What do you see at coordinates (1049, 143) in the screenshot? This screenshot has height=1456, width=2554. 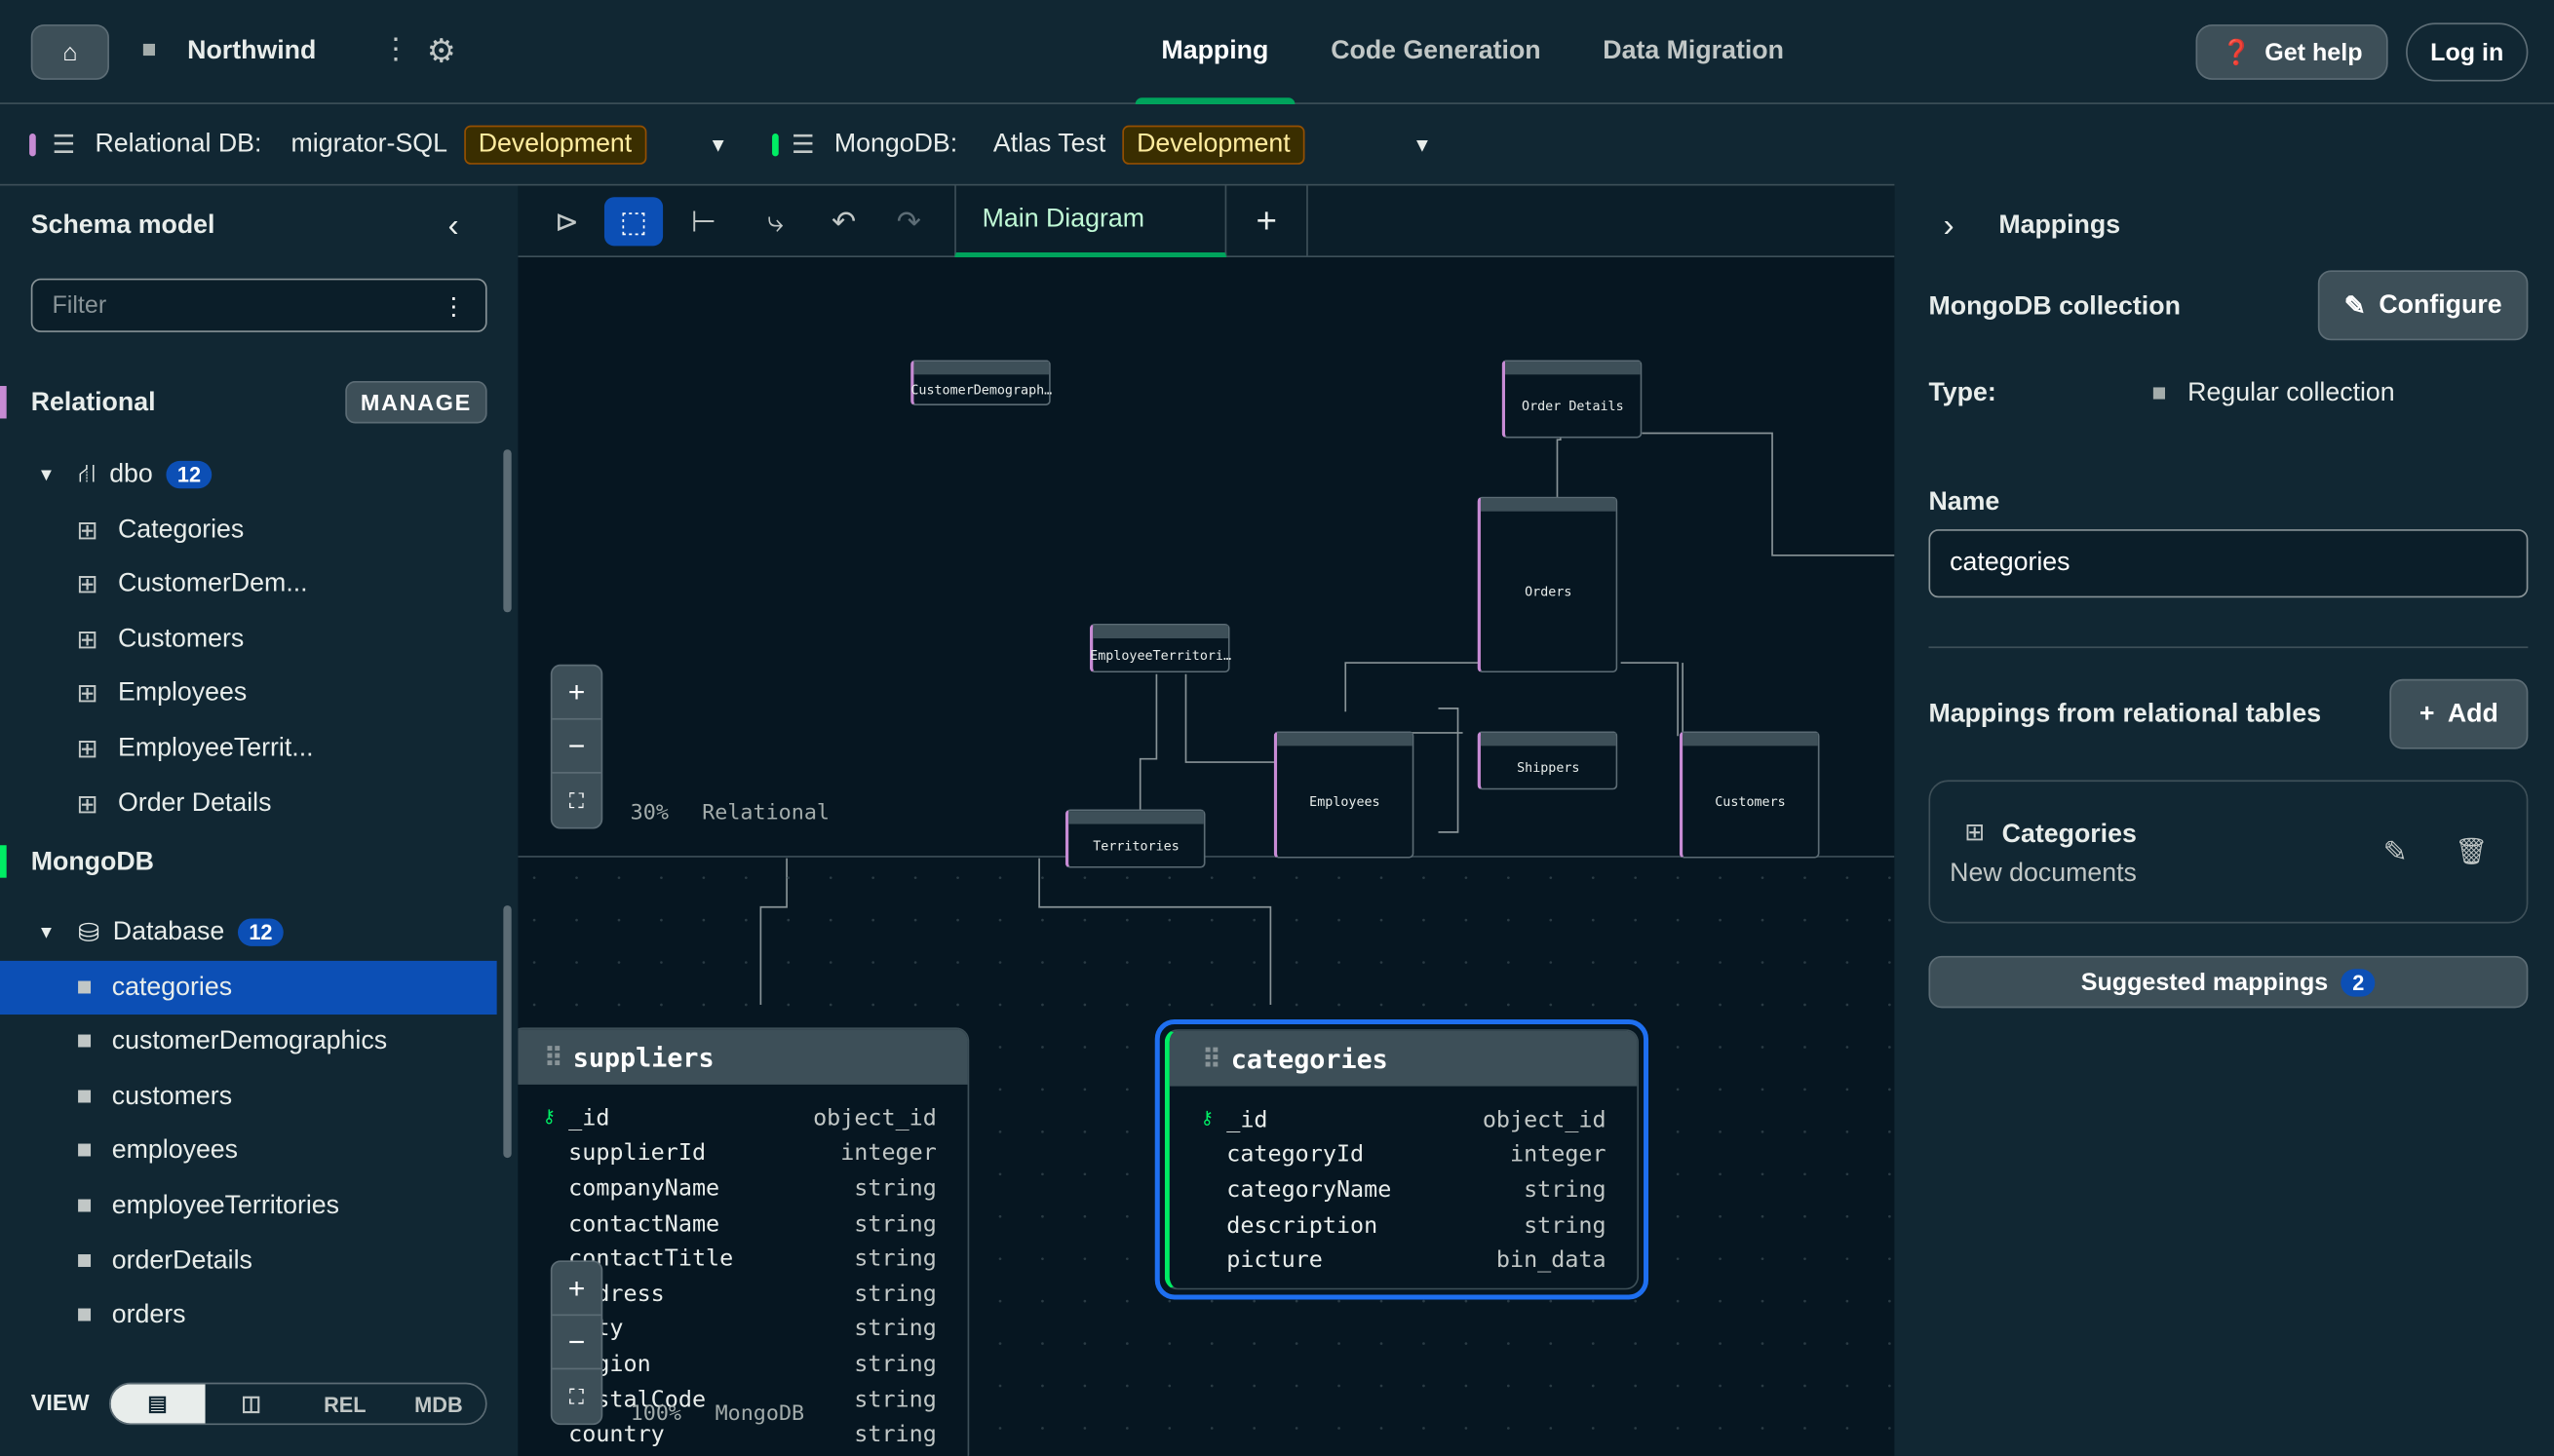 I see `mongo-connection: Atlas Test` at bounding box center [1049, 143].